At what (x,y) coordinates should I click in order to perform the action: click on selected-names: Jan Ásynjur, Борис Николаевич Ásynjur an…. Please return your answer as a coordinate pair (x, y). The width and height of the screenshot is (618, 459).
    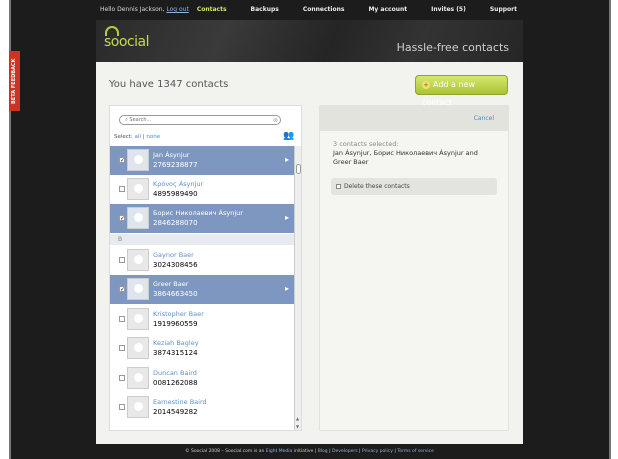
    Looking at the image, I should click on (405, 157).